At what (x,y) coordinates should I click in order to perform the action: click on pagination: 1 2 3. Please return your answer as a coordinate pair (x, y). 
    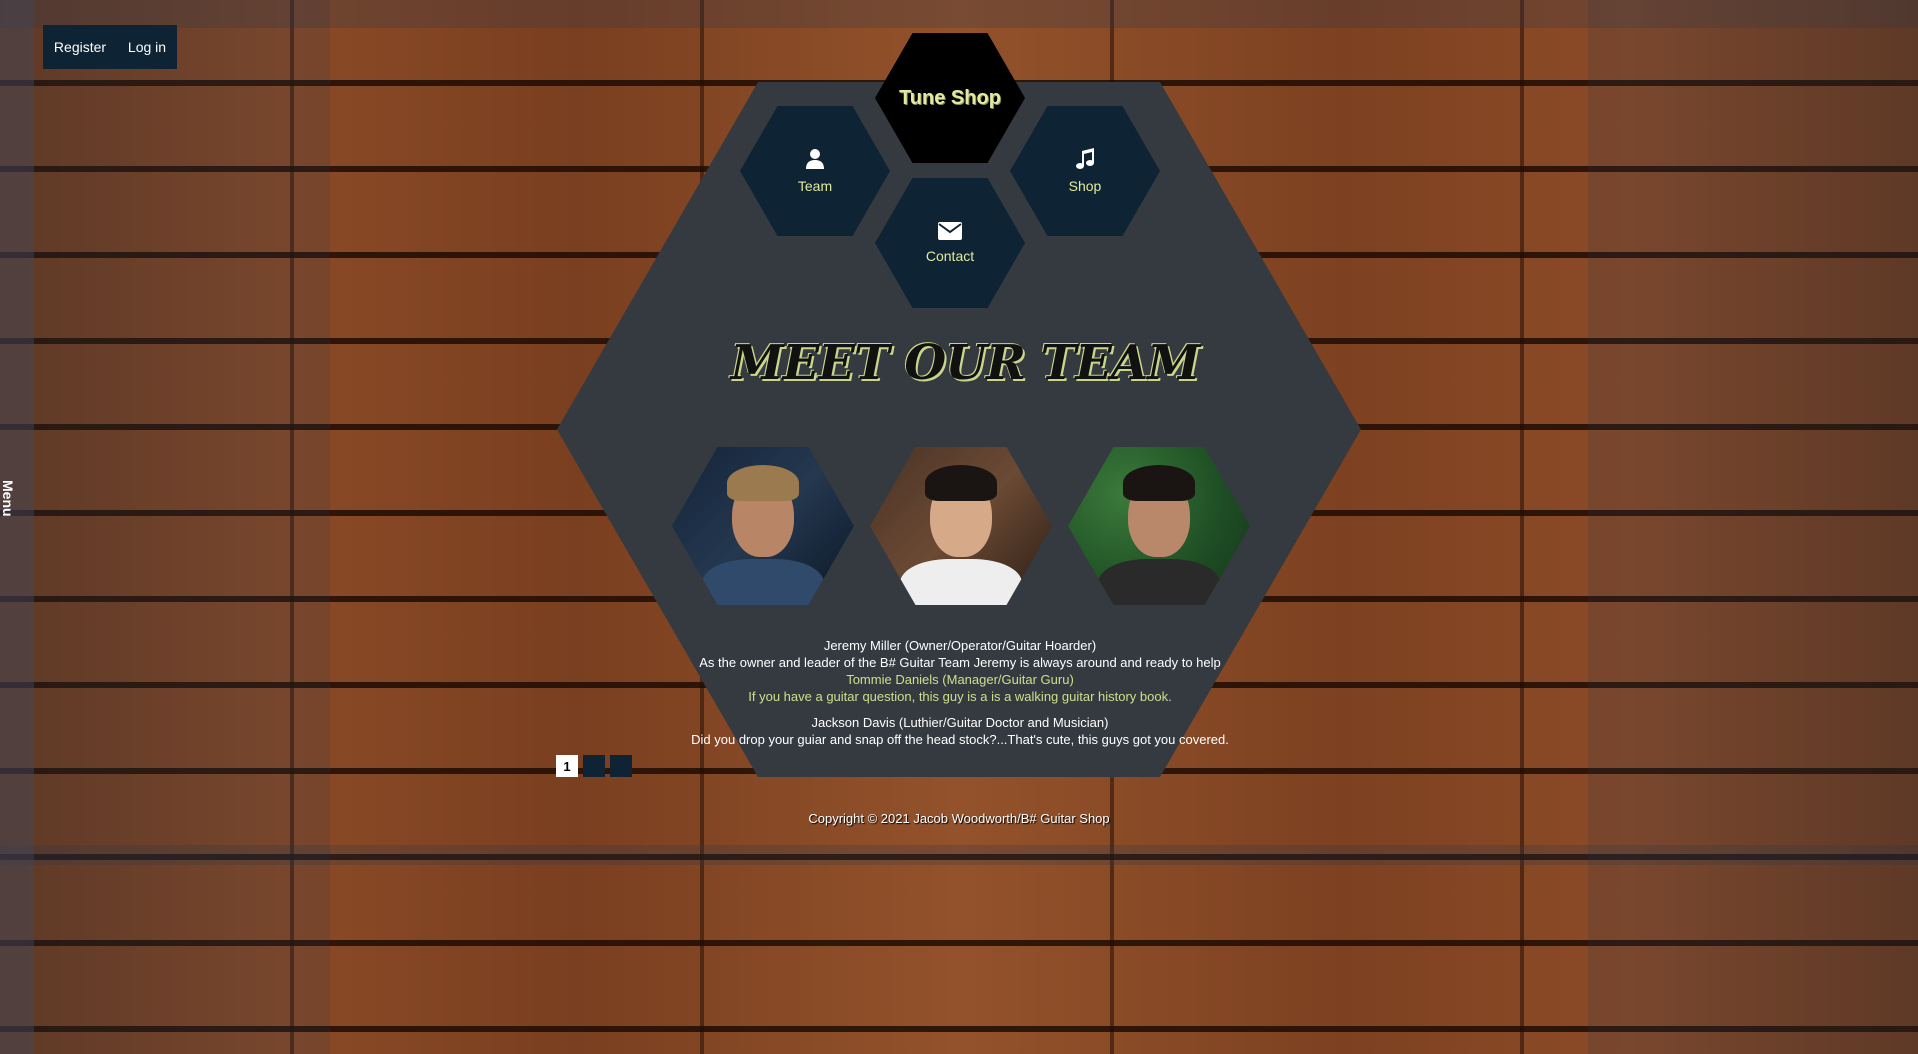
    Looking at the image, I should click on (594, 766).